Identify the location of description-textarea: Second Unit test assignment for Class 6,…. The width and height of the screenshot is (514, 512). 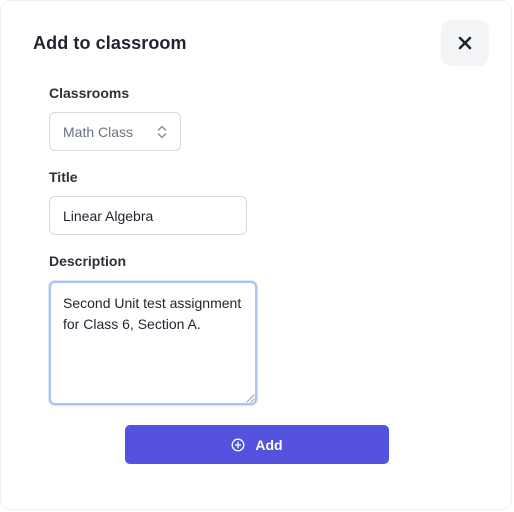
(153, 343).